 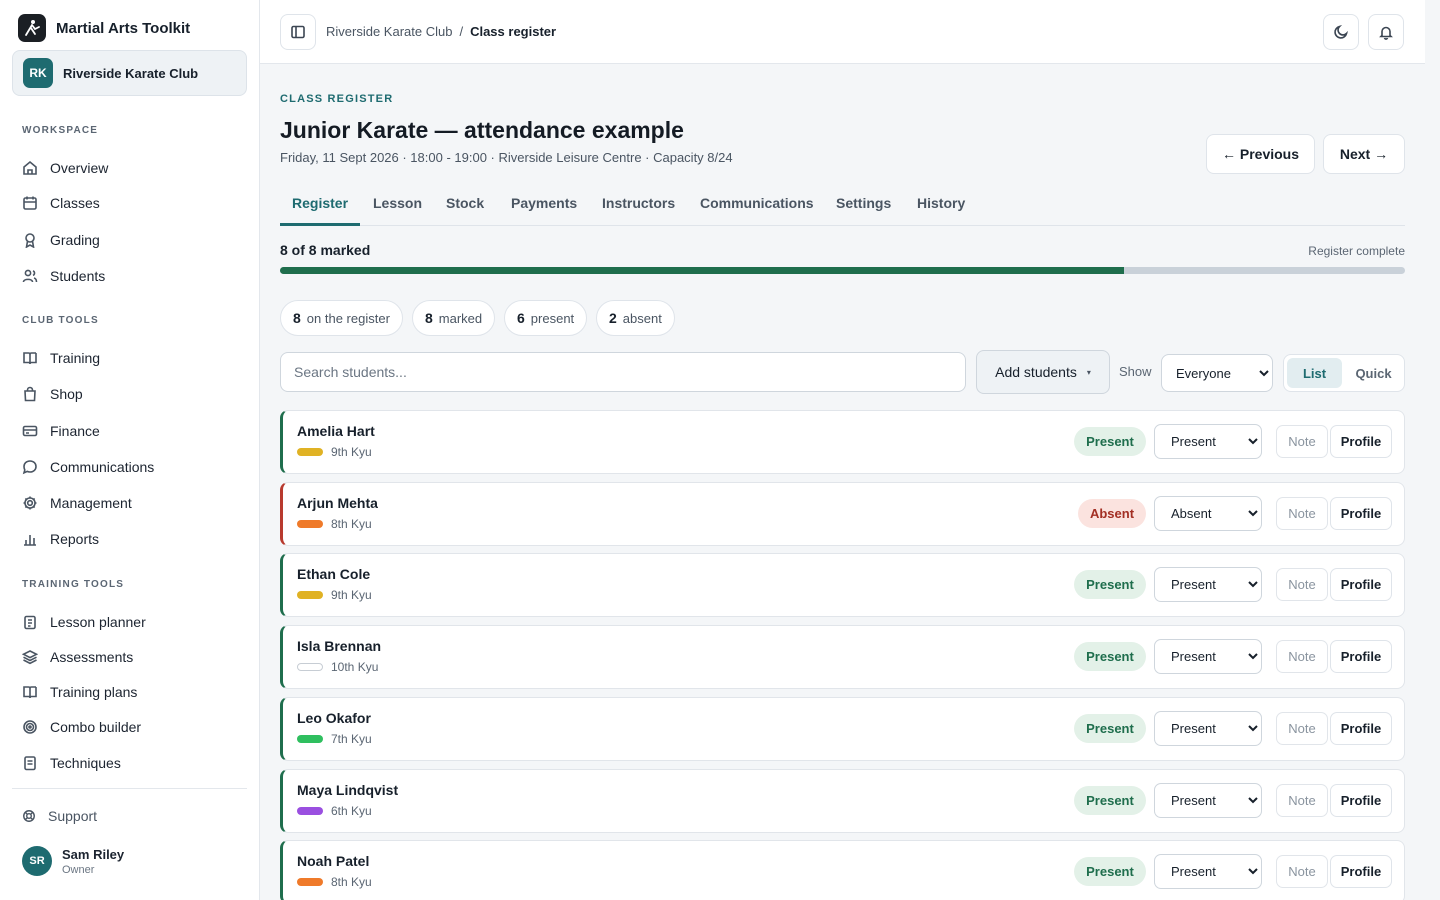 I want to click on sidebar-item-training-plans: Training plans, so click(x=79, y=692).